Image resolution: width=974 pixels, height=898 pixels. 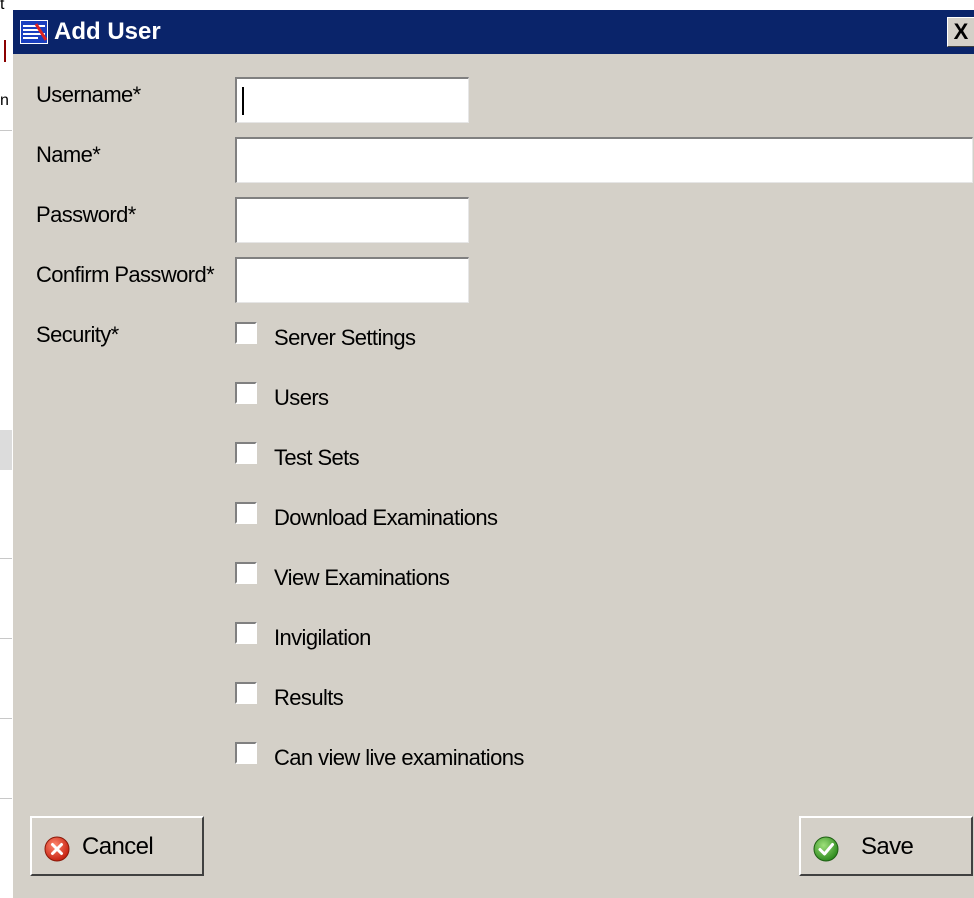 I want to click on background-text-fragment: t, so click(x=2, y=6).